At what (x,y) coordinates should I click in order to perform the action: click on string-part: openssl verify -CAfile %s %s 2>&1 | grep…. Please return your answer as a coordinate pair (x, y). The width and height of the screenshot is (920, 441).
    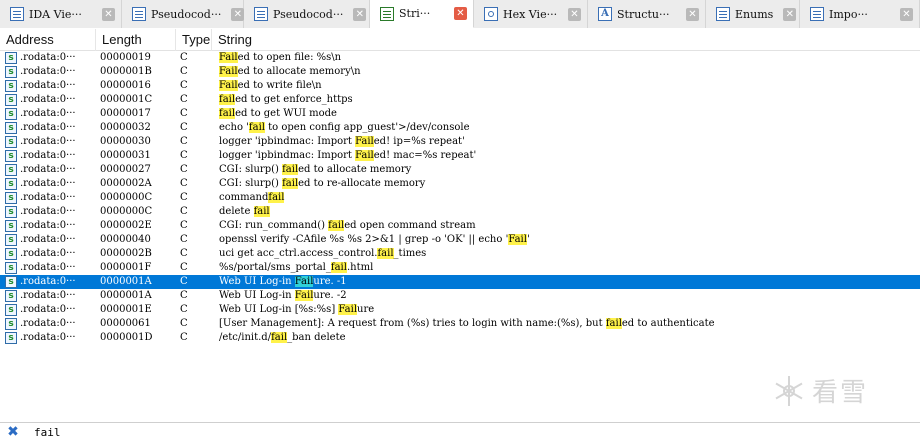
    Looking at the image, I should click on (364, 239).